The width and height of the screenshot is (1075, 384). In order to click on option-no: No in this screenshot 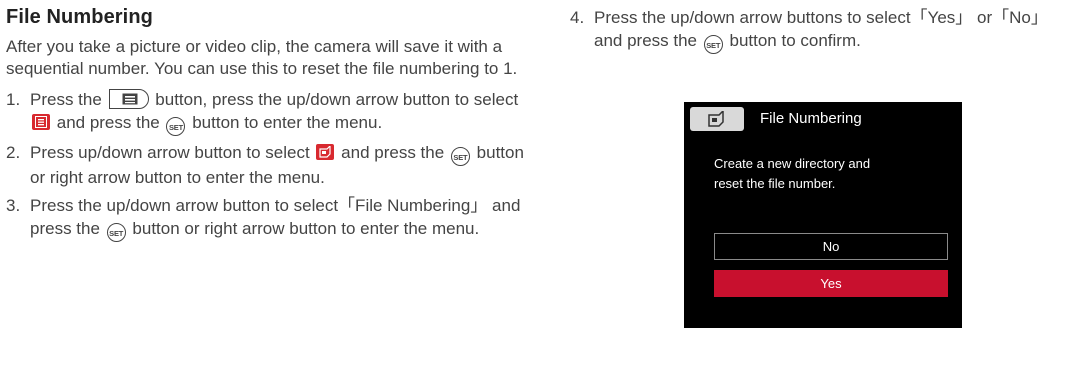, I will do `click(831, 246)`.